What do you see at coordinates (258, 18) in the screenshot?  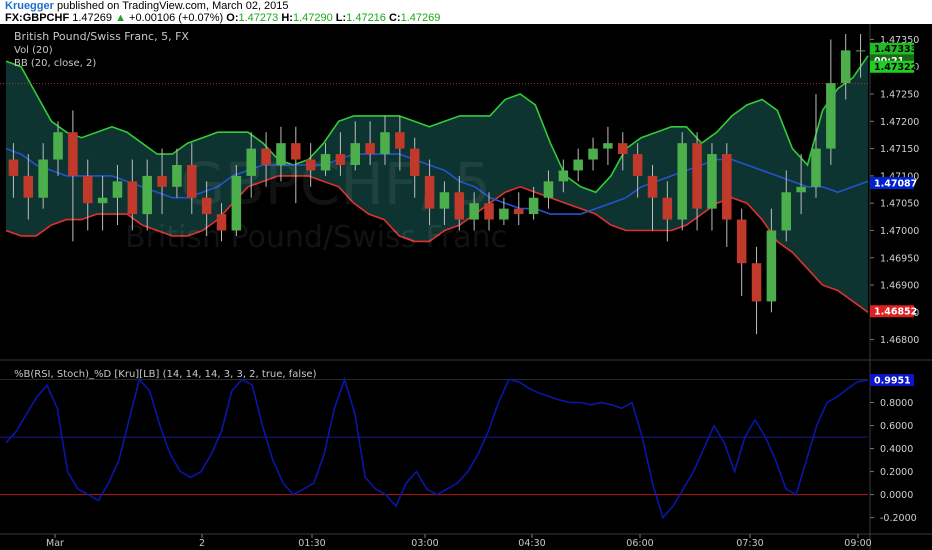 I see `open-value: 1.47273` at bounding box center [258, 18].